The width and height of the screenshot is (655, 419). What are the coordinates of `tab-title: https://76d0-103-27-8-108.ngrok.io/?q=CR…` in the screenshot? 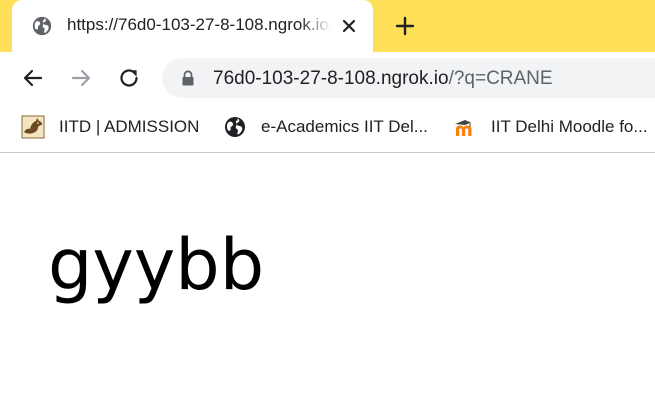 It's located at (199, 24).